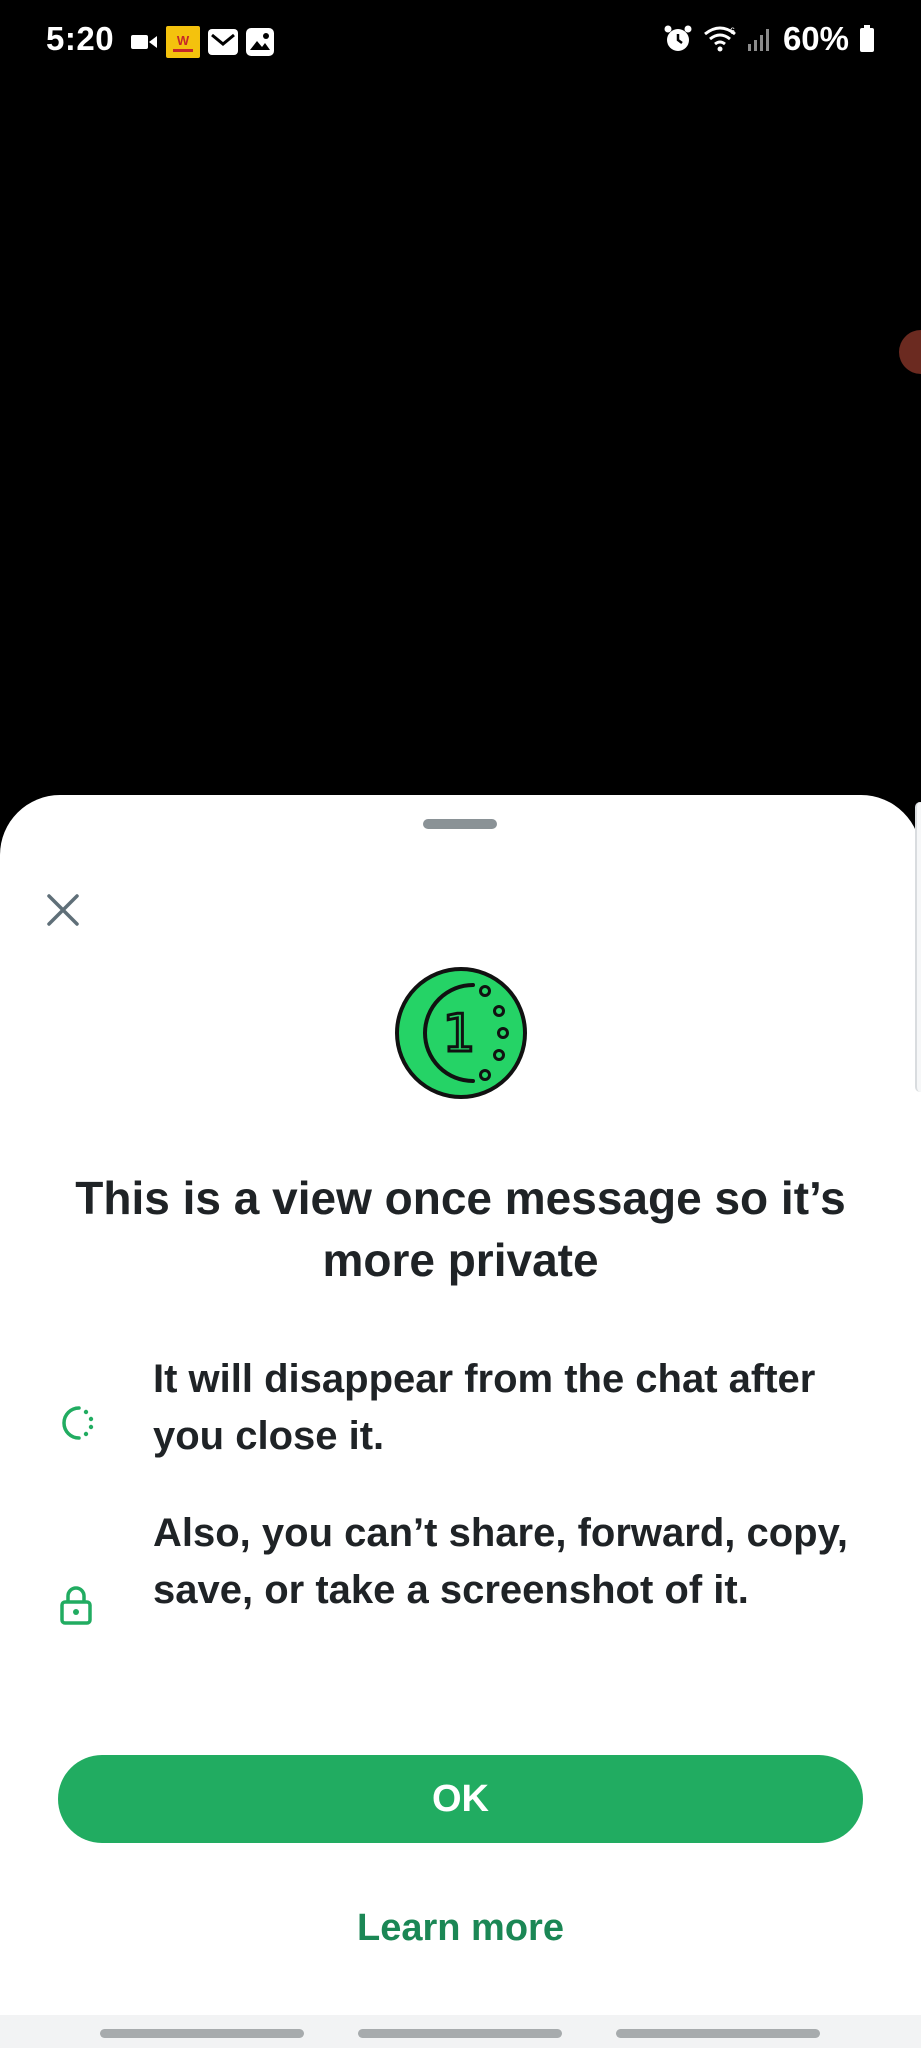 The height and width of the screenshot is (2048, 921). I want to click on ok-button: OK, so click(460, 1799).